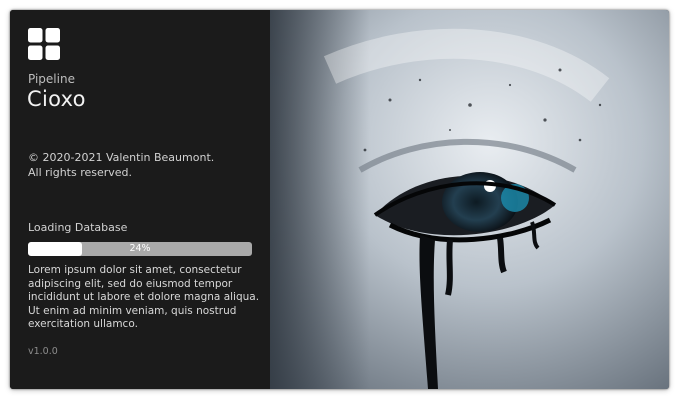  Describe the element at coordinates (78, 227) in the screenshot. I see `loading-label: Loading Database` at that location.